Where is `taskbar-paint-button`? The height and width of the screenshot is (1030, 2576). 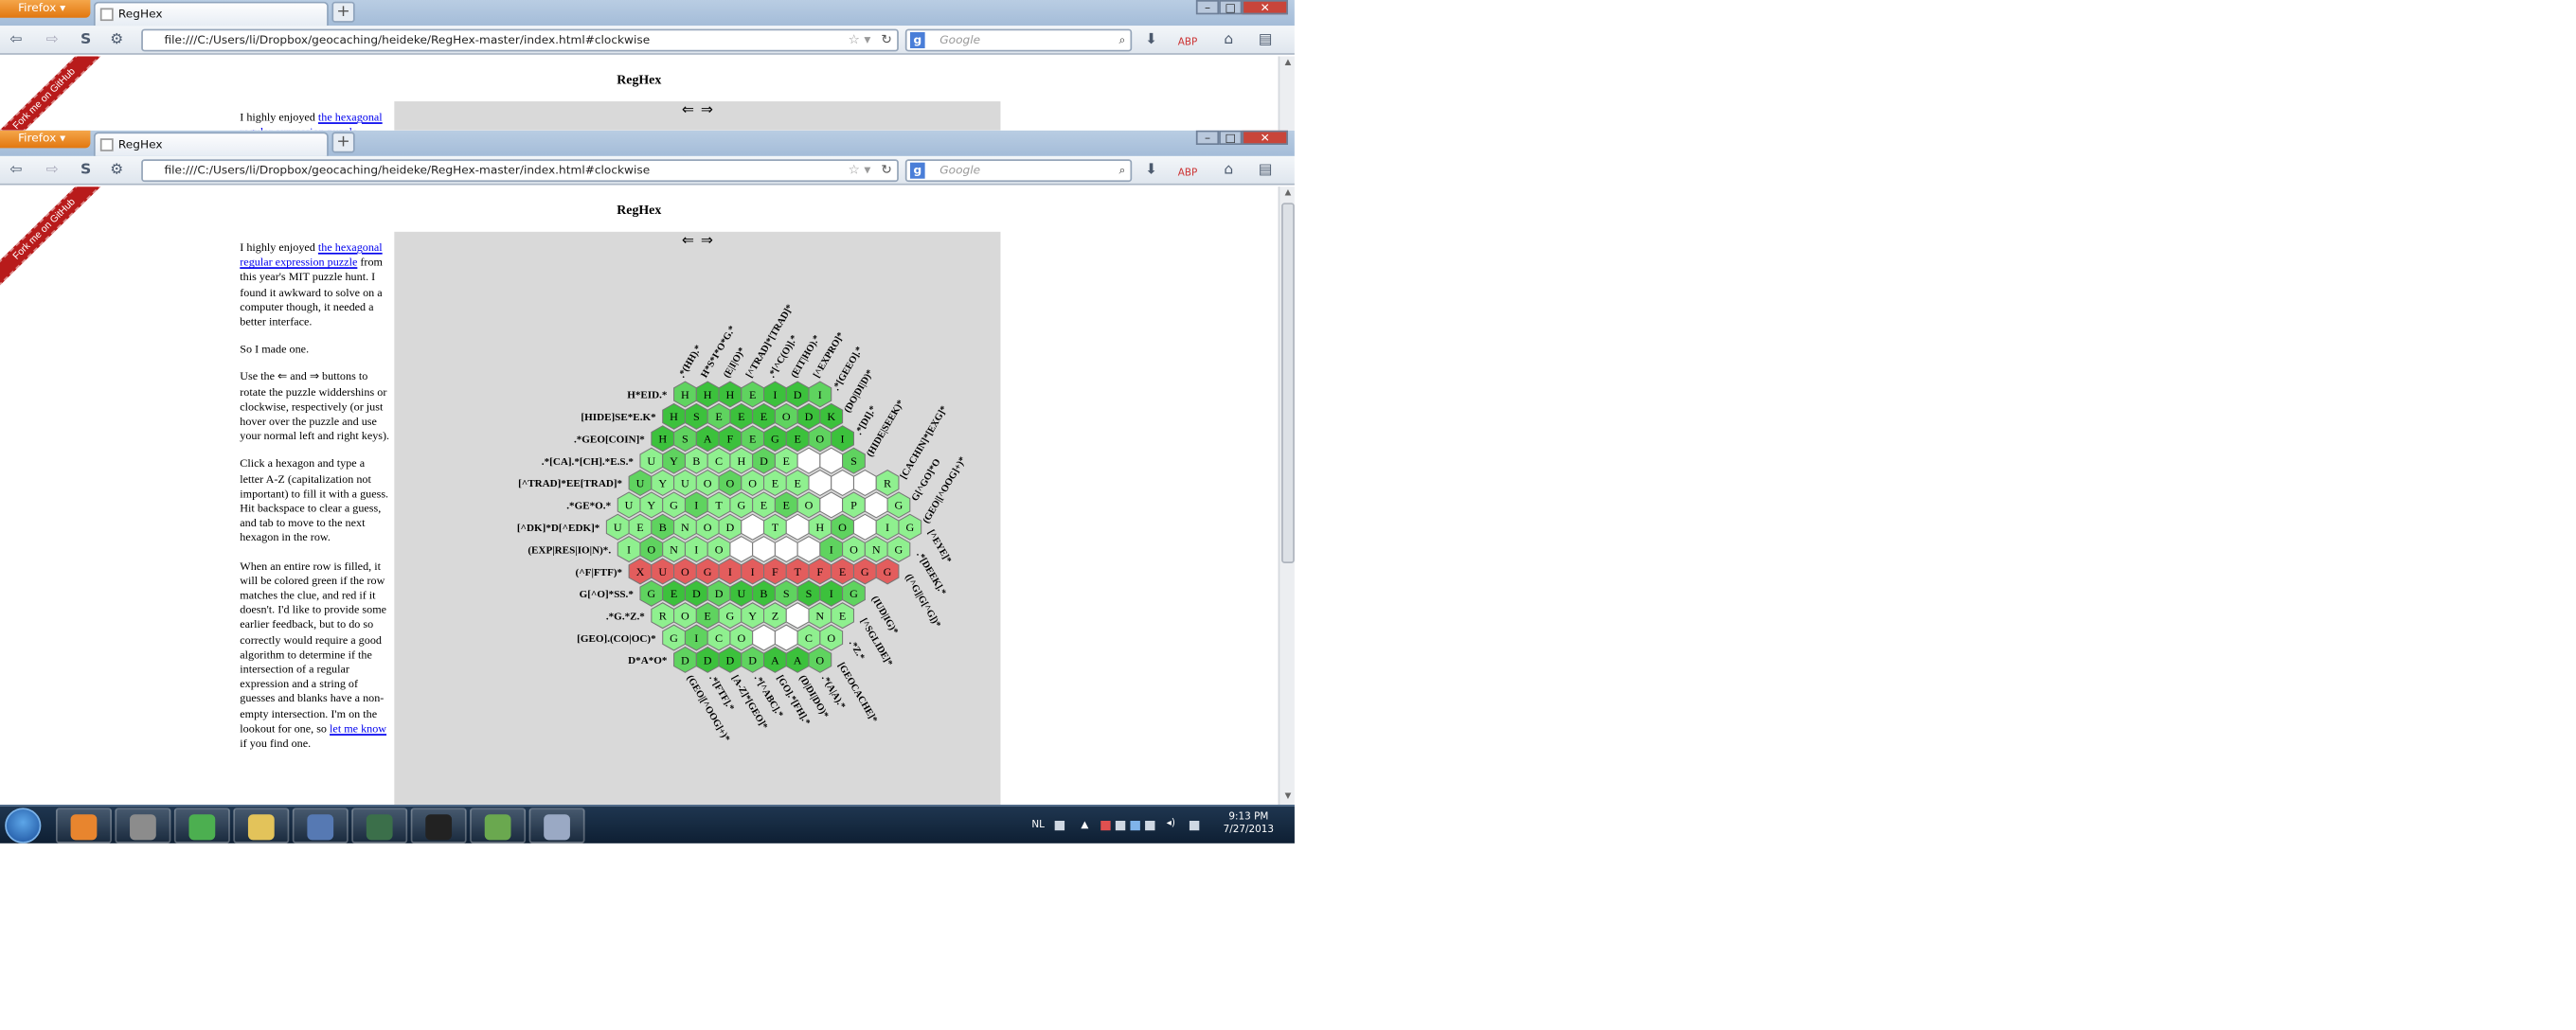
taskbar-paint-button is located at coordinates (556, 826).